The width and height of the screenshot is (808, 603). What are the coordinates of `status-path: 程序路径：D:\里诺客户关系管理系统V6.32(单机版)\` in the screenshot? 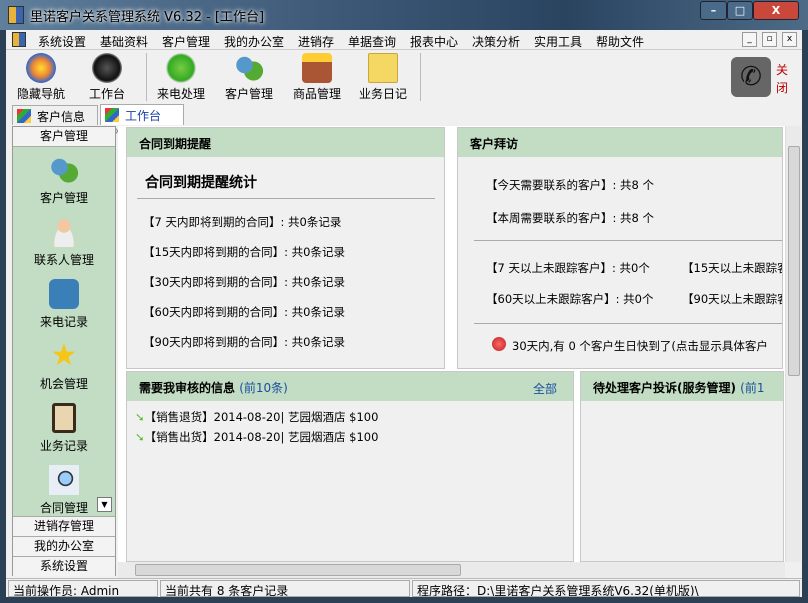 It's located at (606, 588).